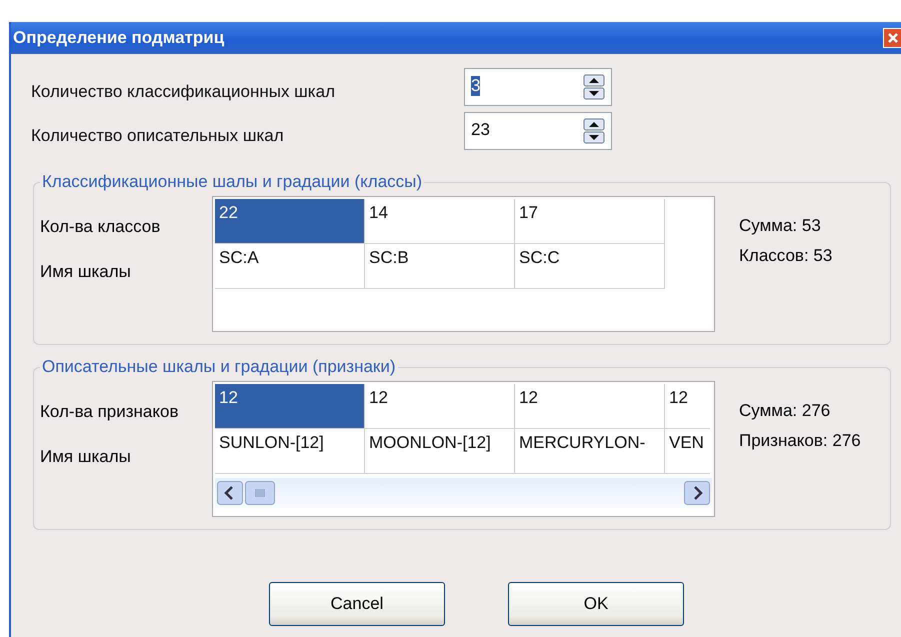 The image size is (901, 637). What do you see at coordinates (219, 367) in the screenshot?
I see `group-title: Описательные шкалы и градации (признаки)` at bounding box center [219, 367].